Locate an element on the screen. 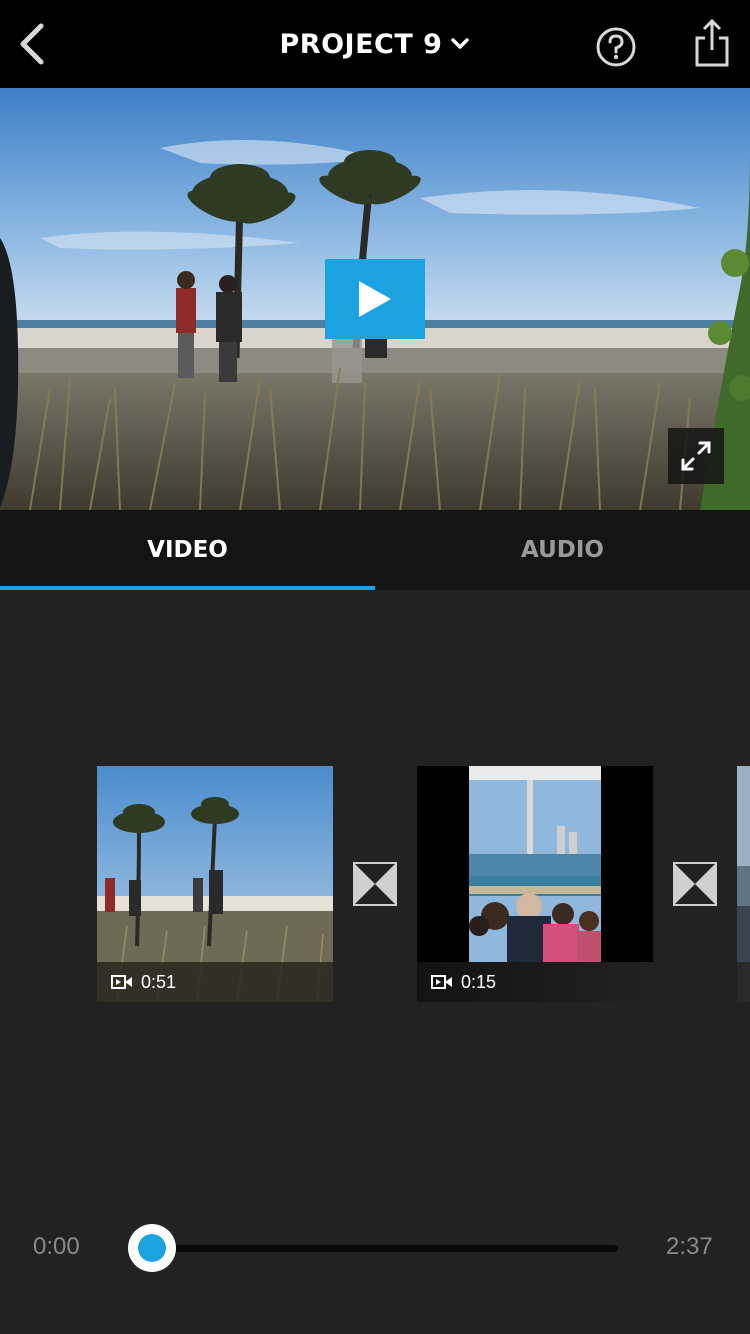 The height and width of the screenshot is (1334, 750). project-title: PROJECT 9 is located at coordinates (361, 44).